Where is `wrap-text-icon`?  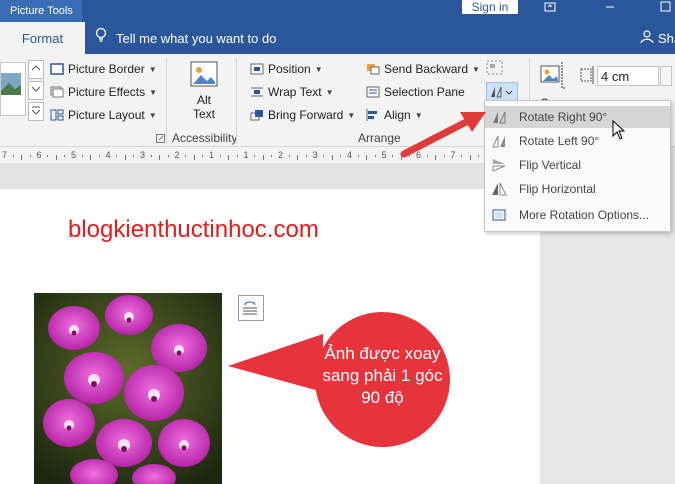
wrap-text-icon is located at coordinates (257, 92).